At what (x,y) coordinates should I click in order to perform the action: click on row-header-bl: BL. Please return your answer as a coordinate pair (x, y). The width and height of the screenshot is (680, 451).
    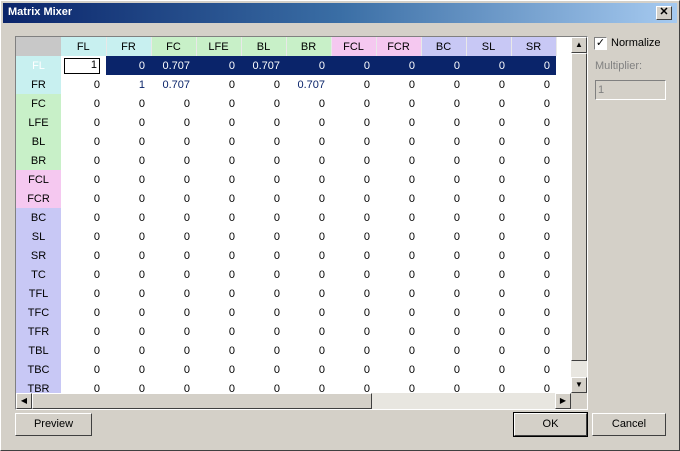
    Looking at the image, I should click on (38, 141).